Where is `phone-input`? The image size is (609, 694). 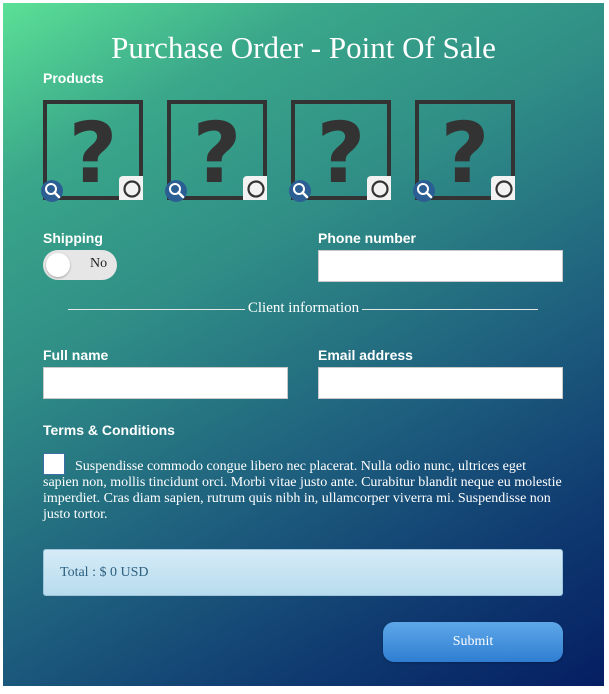
phone-input is located at coordinates (440, 266).